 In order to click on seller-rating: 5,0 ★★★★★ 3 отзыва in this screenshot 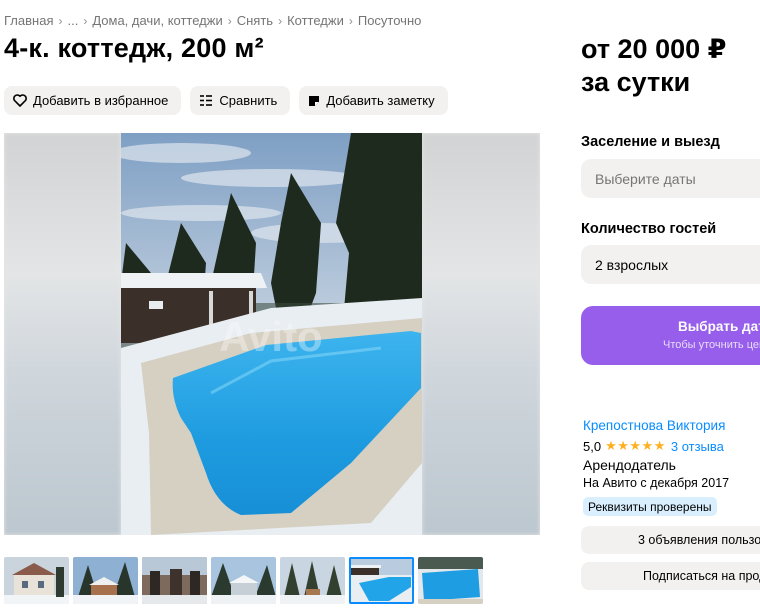, I will do `click(653, 446)`.